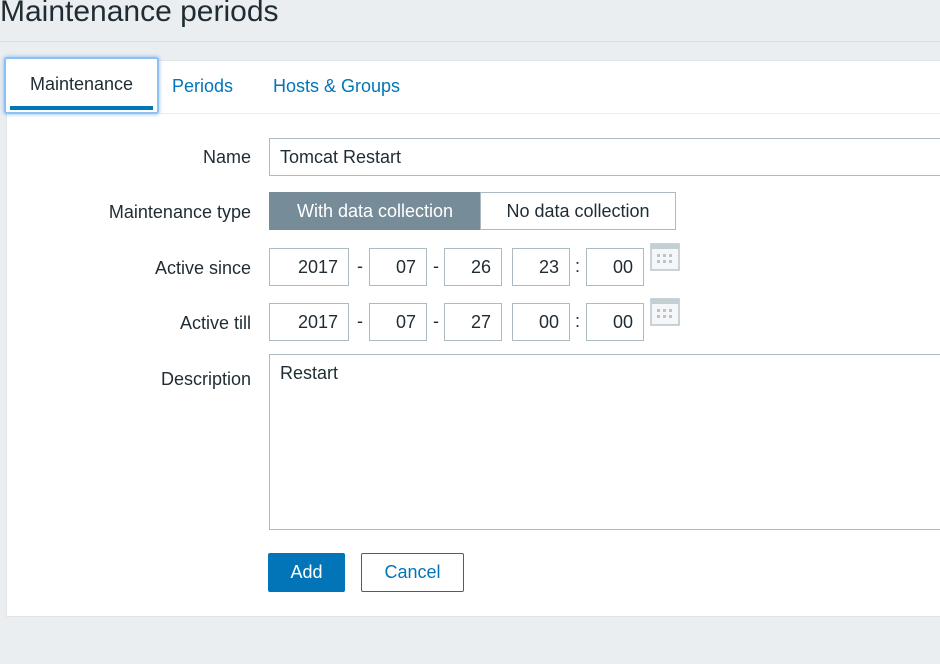  Describe the element at coordinates (578, 211) in the screenshot. I see `no-data-collection-option: No data collection` at that location.